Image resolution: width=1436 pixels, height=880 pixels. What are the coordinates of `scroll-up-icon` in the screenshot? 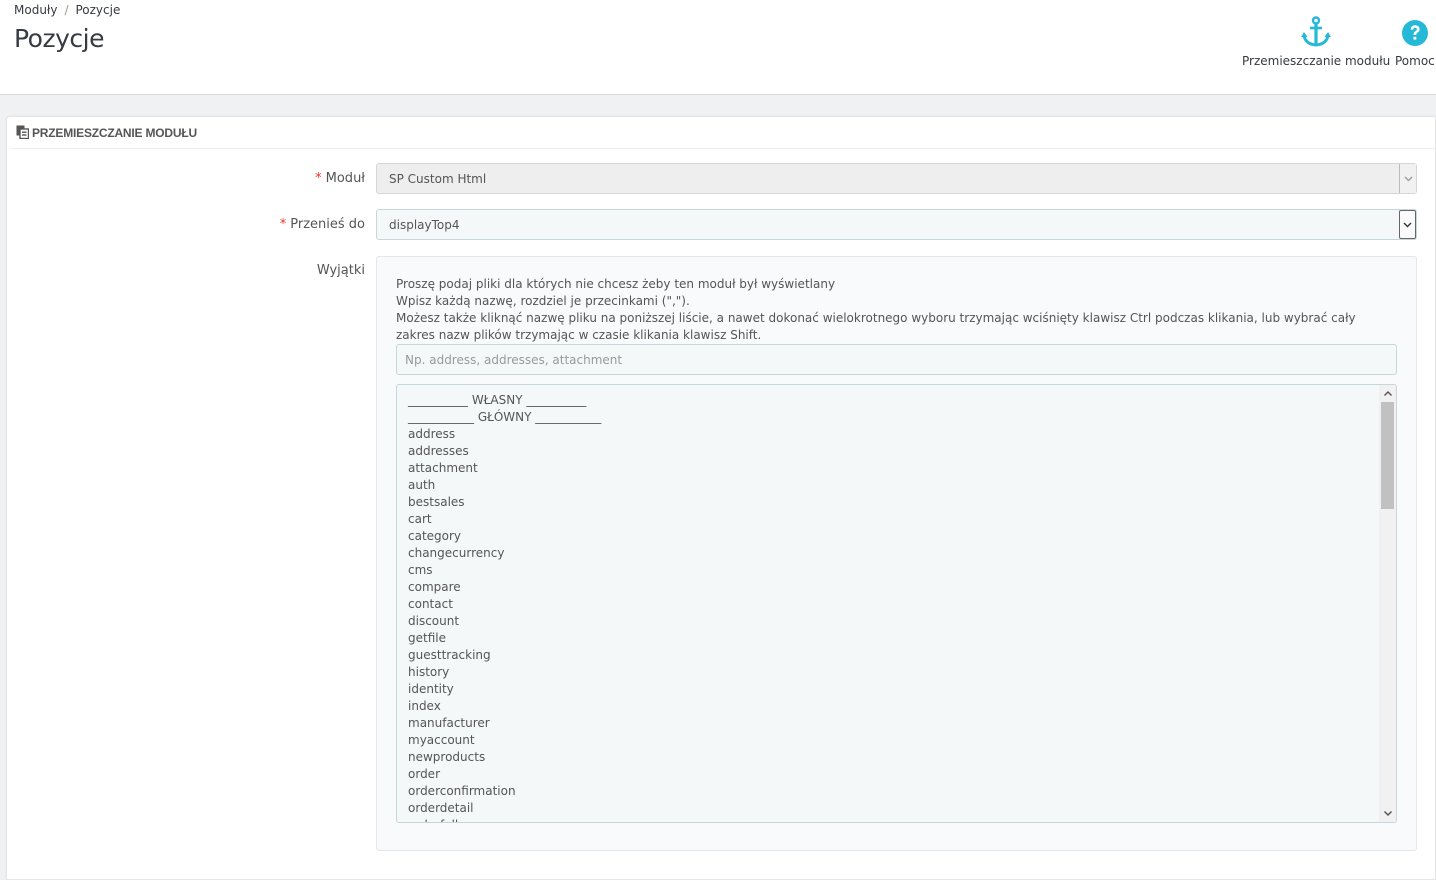 It's located at (1387, 393).